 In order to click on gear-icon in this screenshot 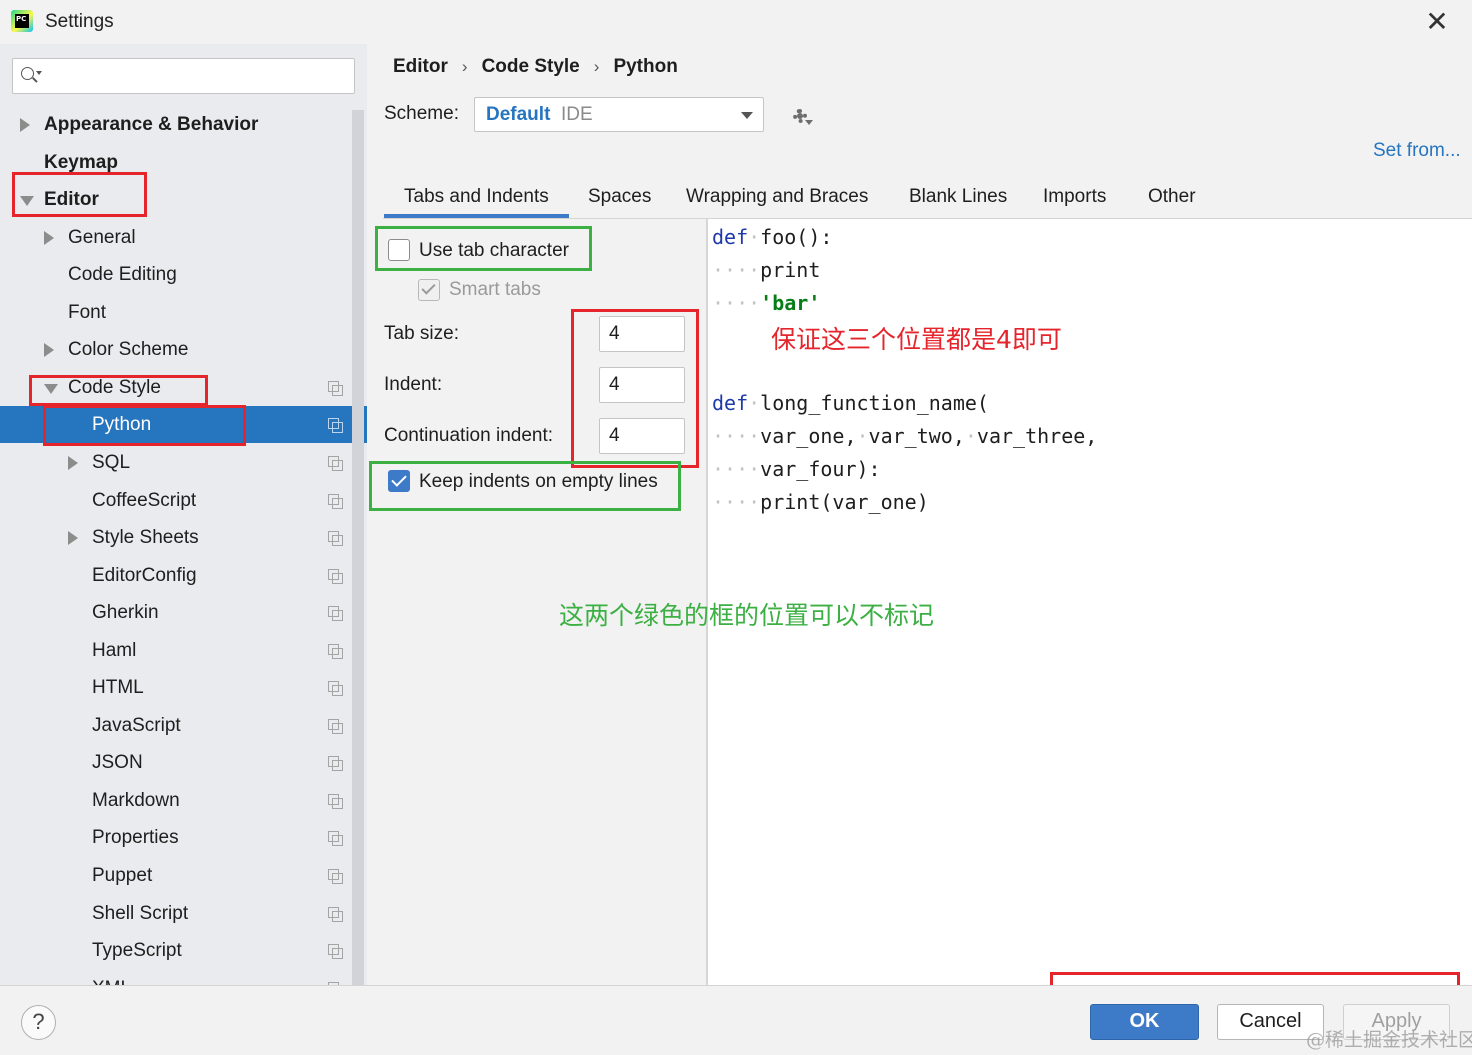, I will do `click(801, 116)`.